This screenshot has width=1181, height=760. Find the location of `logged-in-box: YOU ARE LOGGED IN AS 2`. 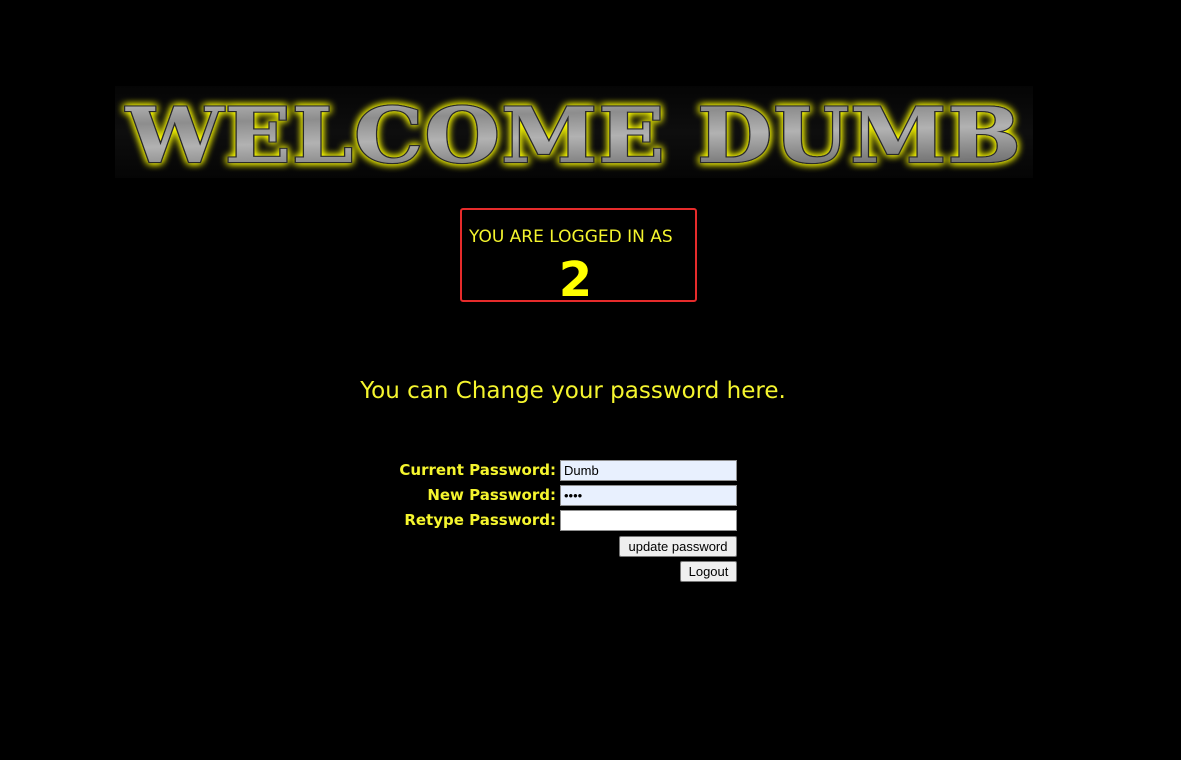

logged-in-box: YOU ARE LOGGED IN AS 2 is located at coordinates (578, 258).